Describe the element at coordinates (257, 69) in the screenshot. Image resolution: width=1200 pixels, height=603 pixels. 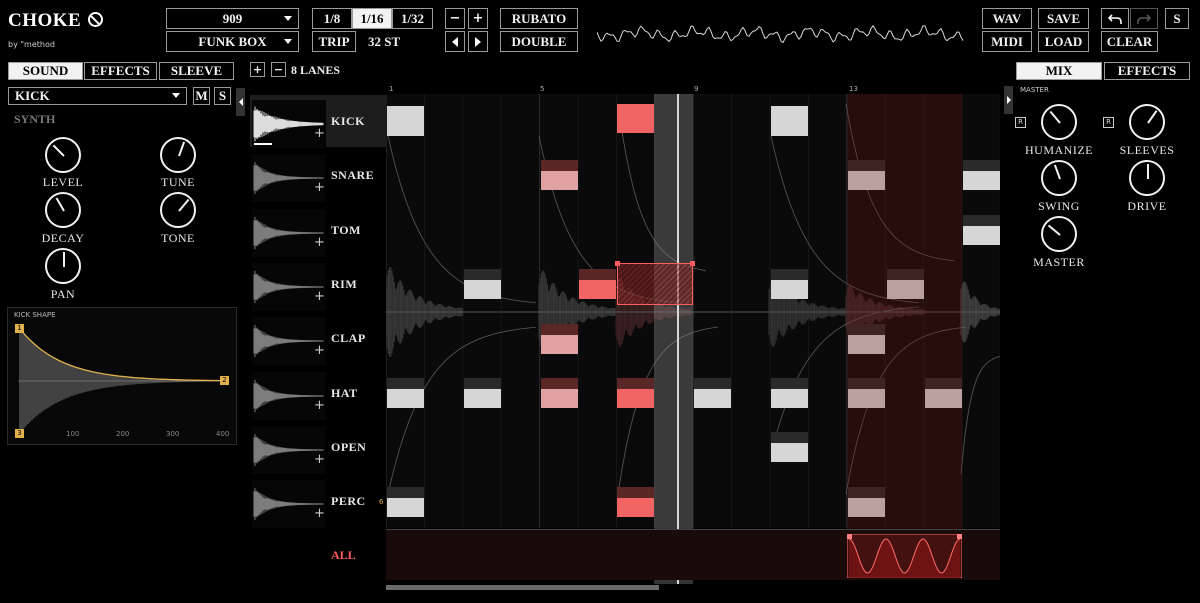
I see `add-lane-button: +` at that location.